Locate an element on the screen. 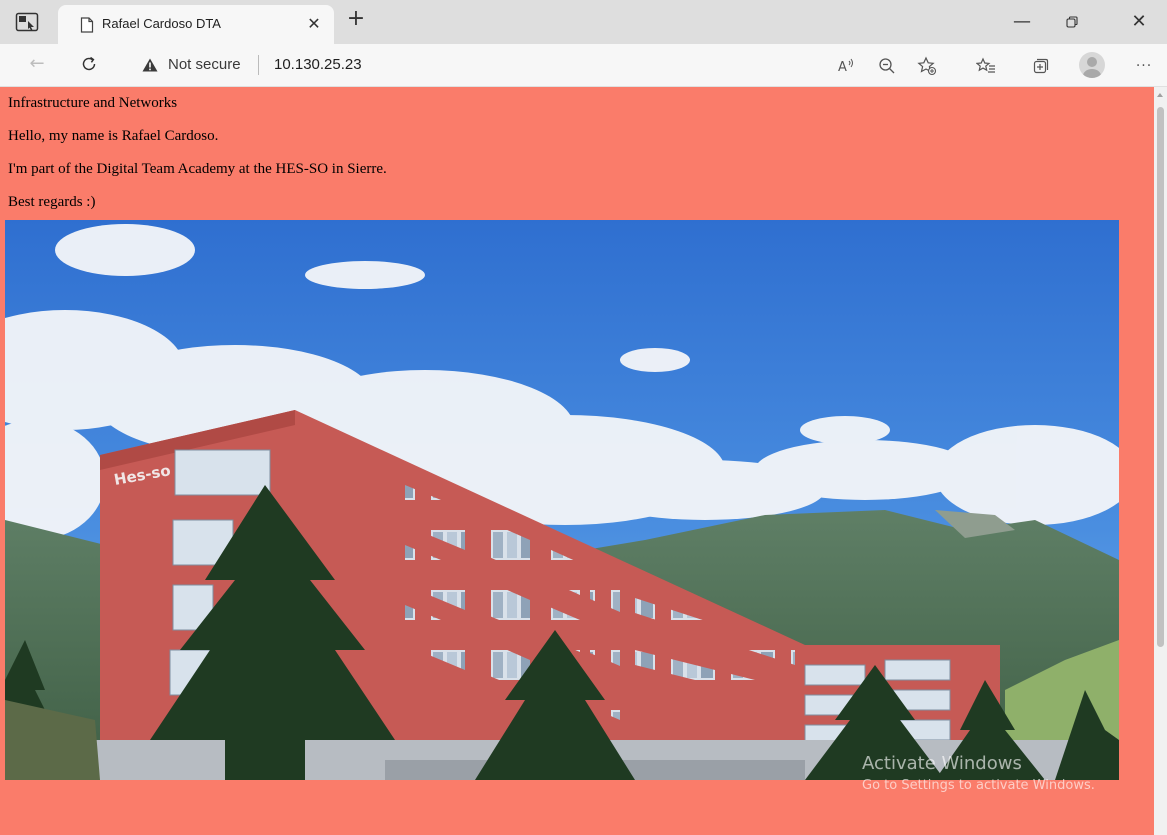  profile-avatar is located at coordinates (1092, 65).